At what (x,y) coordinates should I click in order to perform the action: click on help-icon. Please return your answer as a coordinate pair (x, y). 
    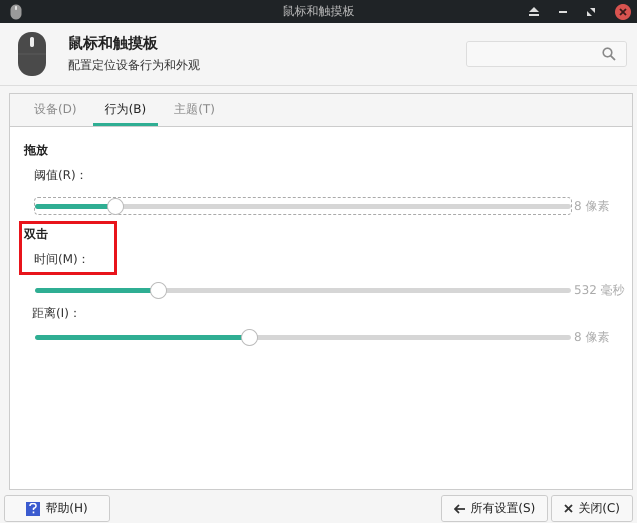
    Looking at the image, I should click on (33, 509).